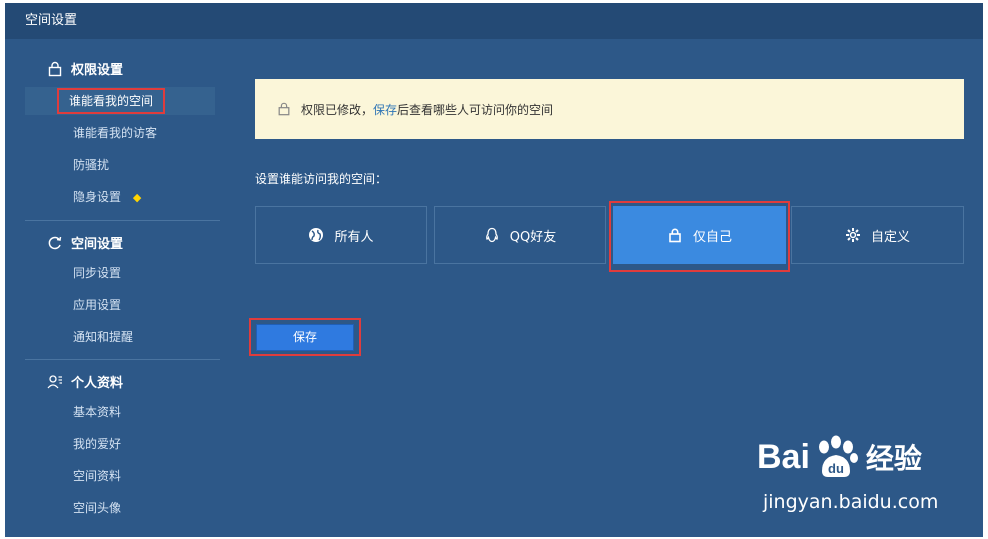 This screenshot has width=988, height=539. Describe the element at coordinates (533, 237) in the screenshot. I see `option-label: QQ好友` at that location.